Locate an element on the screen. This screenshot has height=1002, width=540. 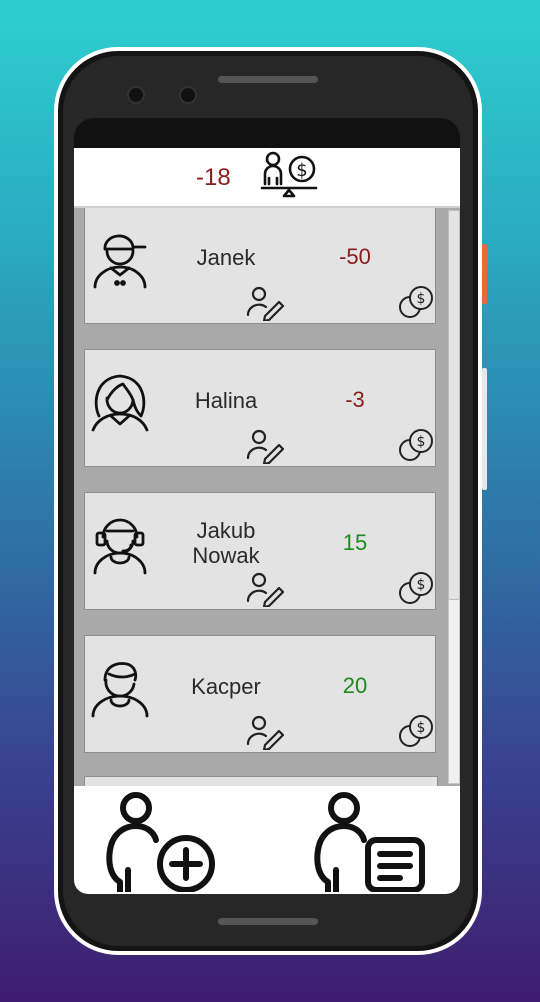
boy-person-icon is located at coordinates (120, 690).